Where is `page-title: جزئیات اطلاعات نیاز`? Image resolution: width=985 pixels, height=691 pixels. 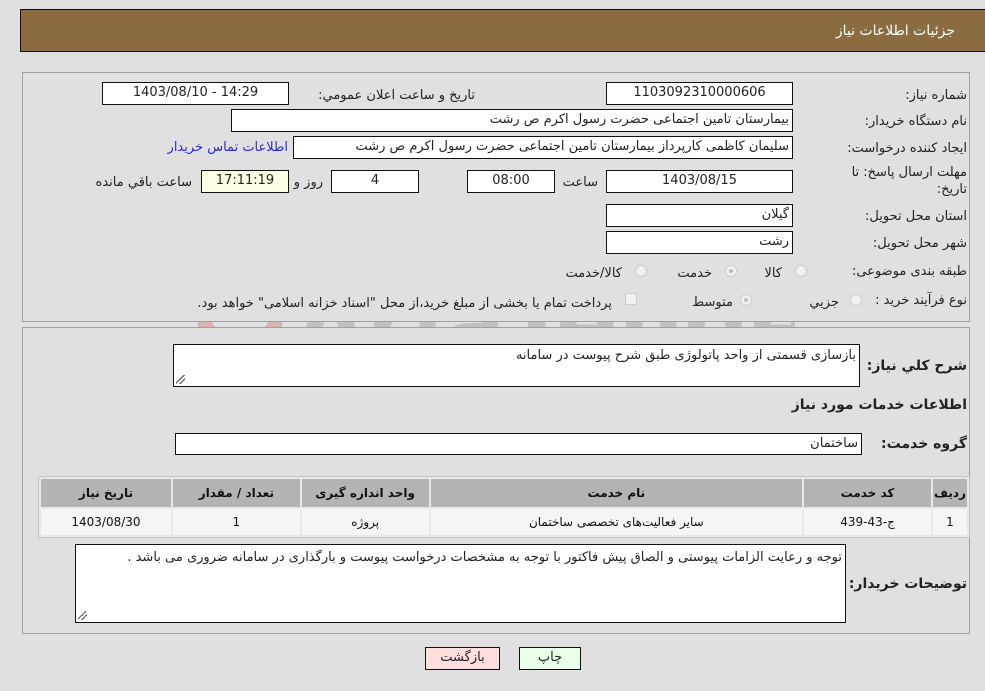
page-title: جزئیات اطلاعات نیاز is located at coordinates (895, 31).